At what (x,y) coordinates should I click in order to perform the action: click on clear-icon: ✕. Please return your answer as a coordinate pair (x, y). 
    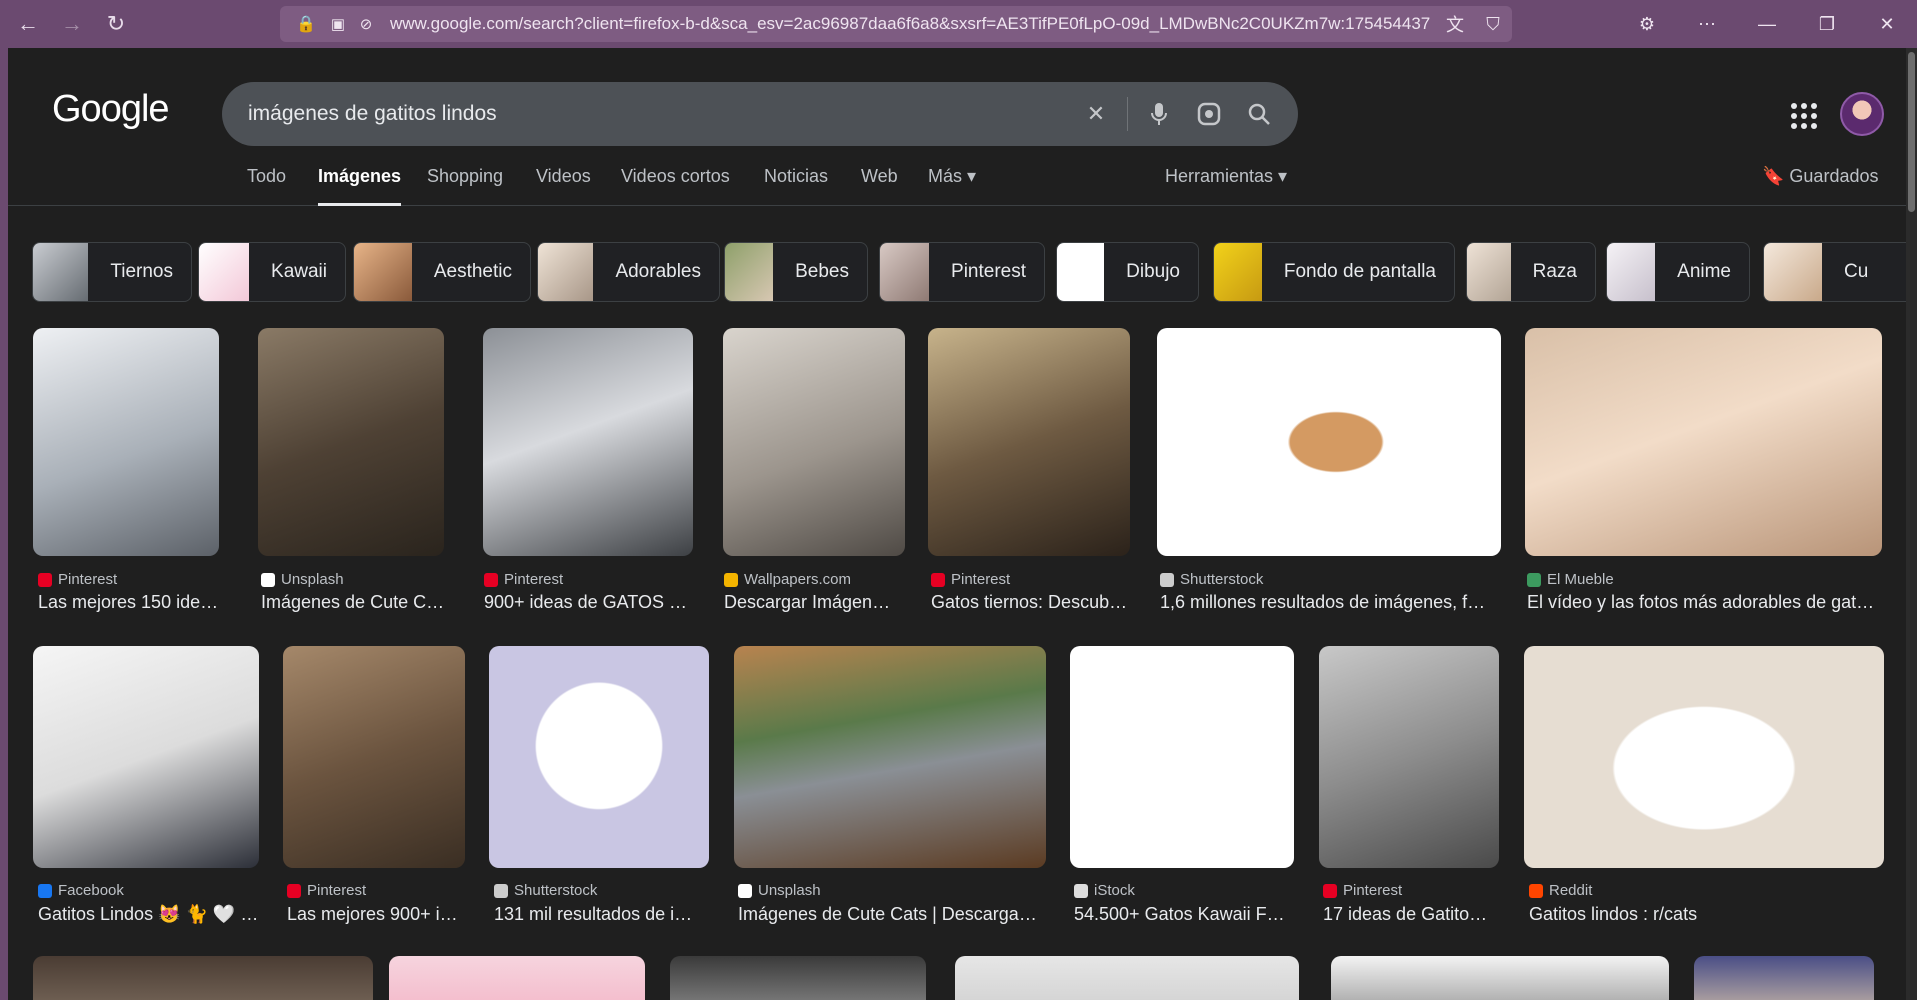
    Looking at the image, I should click on (1096, 114).